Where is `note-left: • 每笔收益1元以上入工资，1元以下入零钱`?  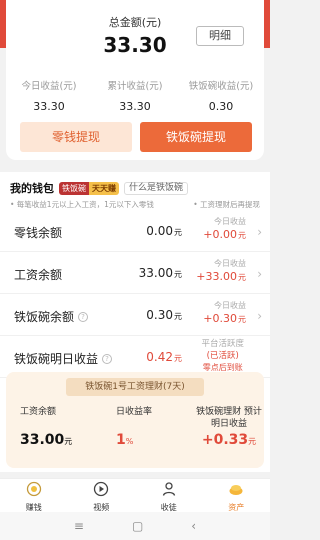
note-left: • 每笔收益1元以上入工资，1元以下入零钱 is located at coordinates (82, 204).